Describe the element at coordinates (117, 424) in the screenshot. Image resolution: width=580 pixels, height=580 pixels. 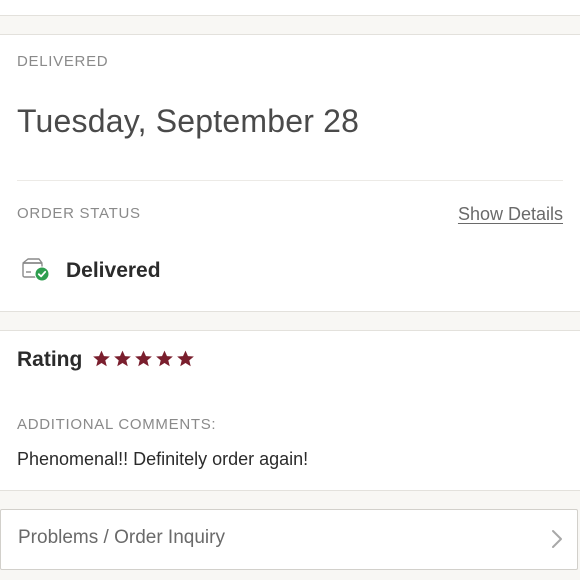
I see `additional-comments-label: ADDITIONAL COMMENTS:` at that location.